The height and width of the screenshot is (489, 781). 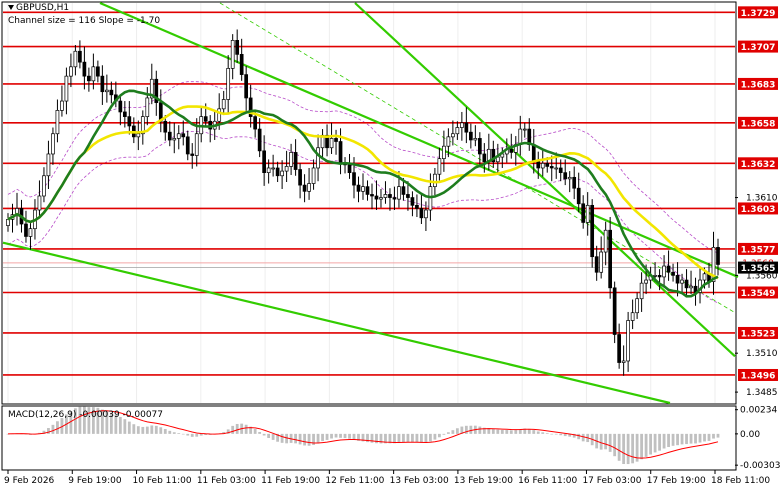 What do you see at coordinates (758, 165) in the screenshot?
I see `level-label: 1.3632` at bounding box center [758, 165].